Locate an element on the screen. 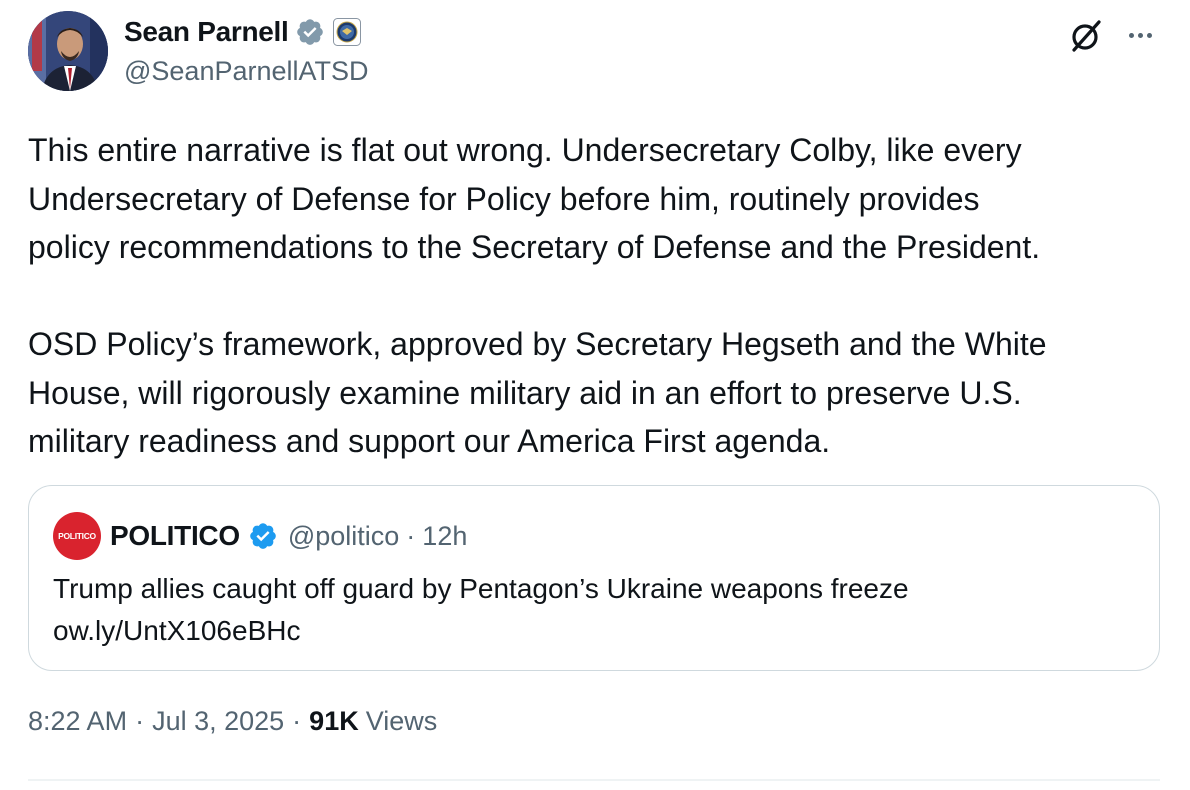  tweet-meta: 8:22 AM · Jul 3, 2025 · 91K Views is located at coordinates (232, 721).